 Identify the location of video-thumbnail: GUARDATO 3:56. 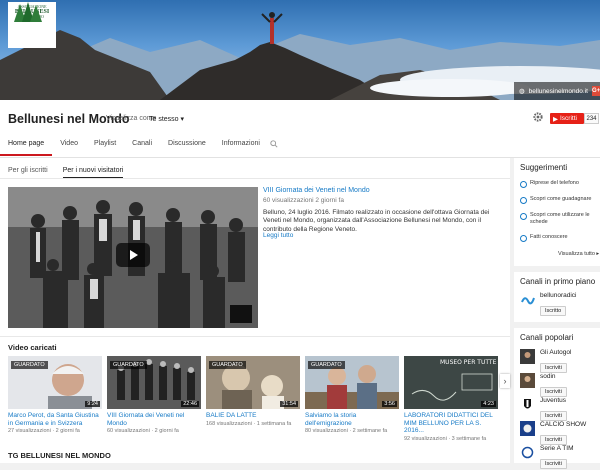
(352, 382).